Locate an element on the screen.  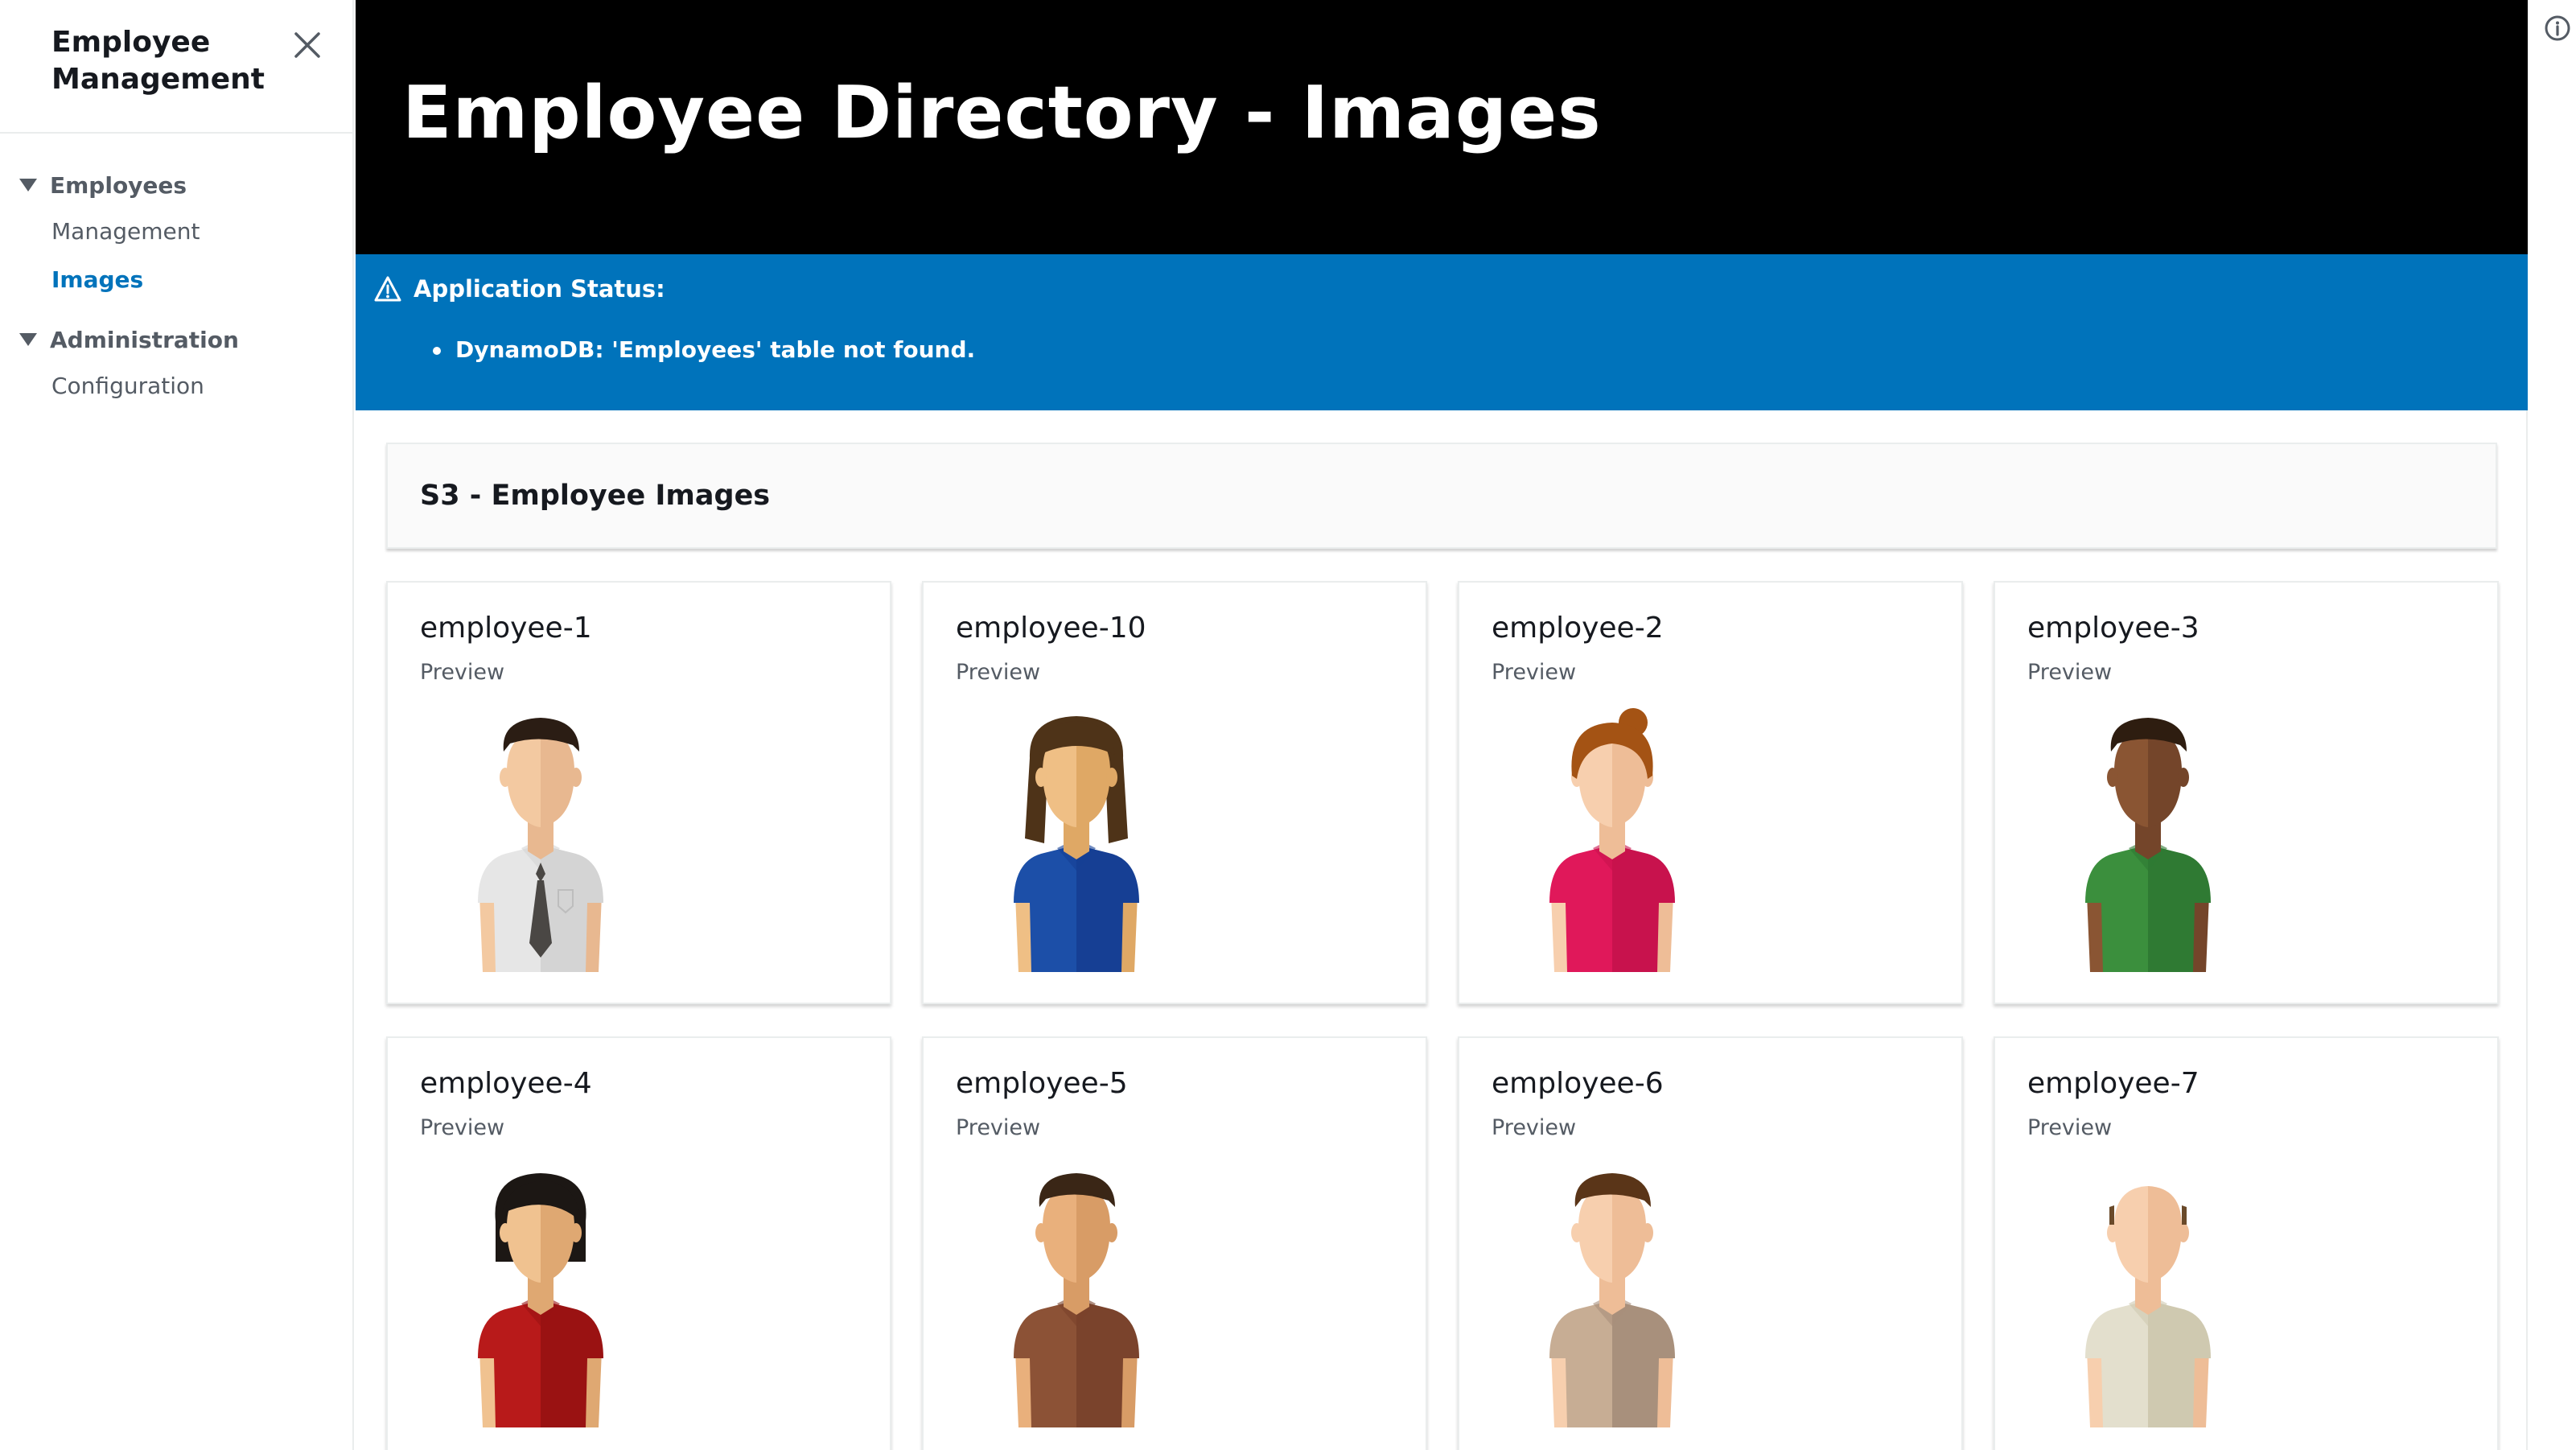
nav-item-configuration: Configuration is located at coordinates (176, 386).